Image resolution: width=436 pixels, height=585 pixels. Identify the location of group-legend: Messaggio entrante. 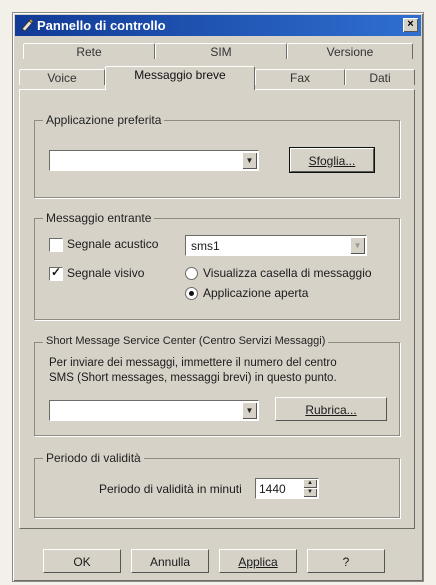
(99, 218).